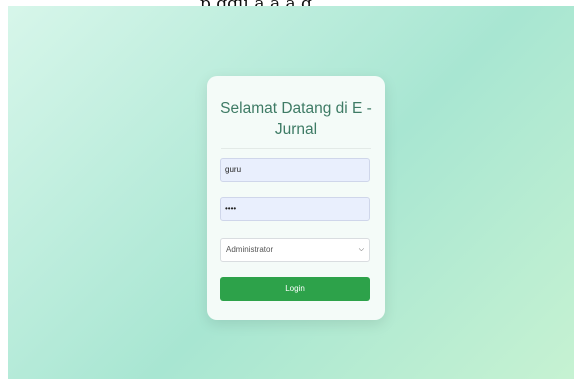 The image size is (574, 379). I want to click on password-input: ••••, so click(295, 209).